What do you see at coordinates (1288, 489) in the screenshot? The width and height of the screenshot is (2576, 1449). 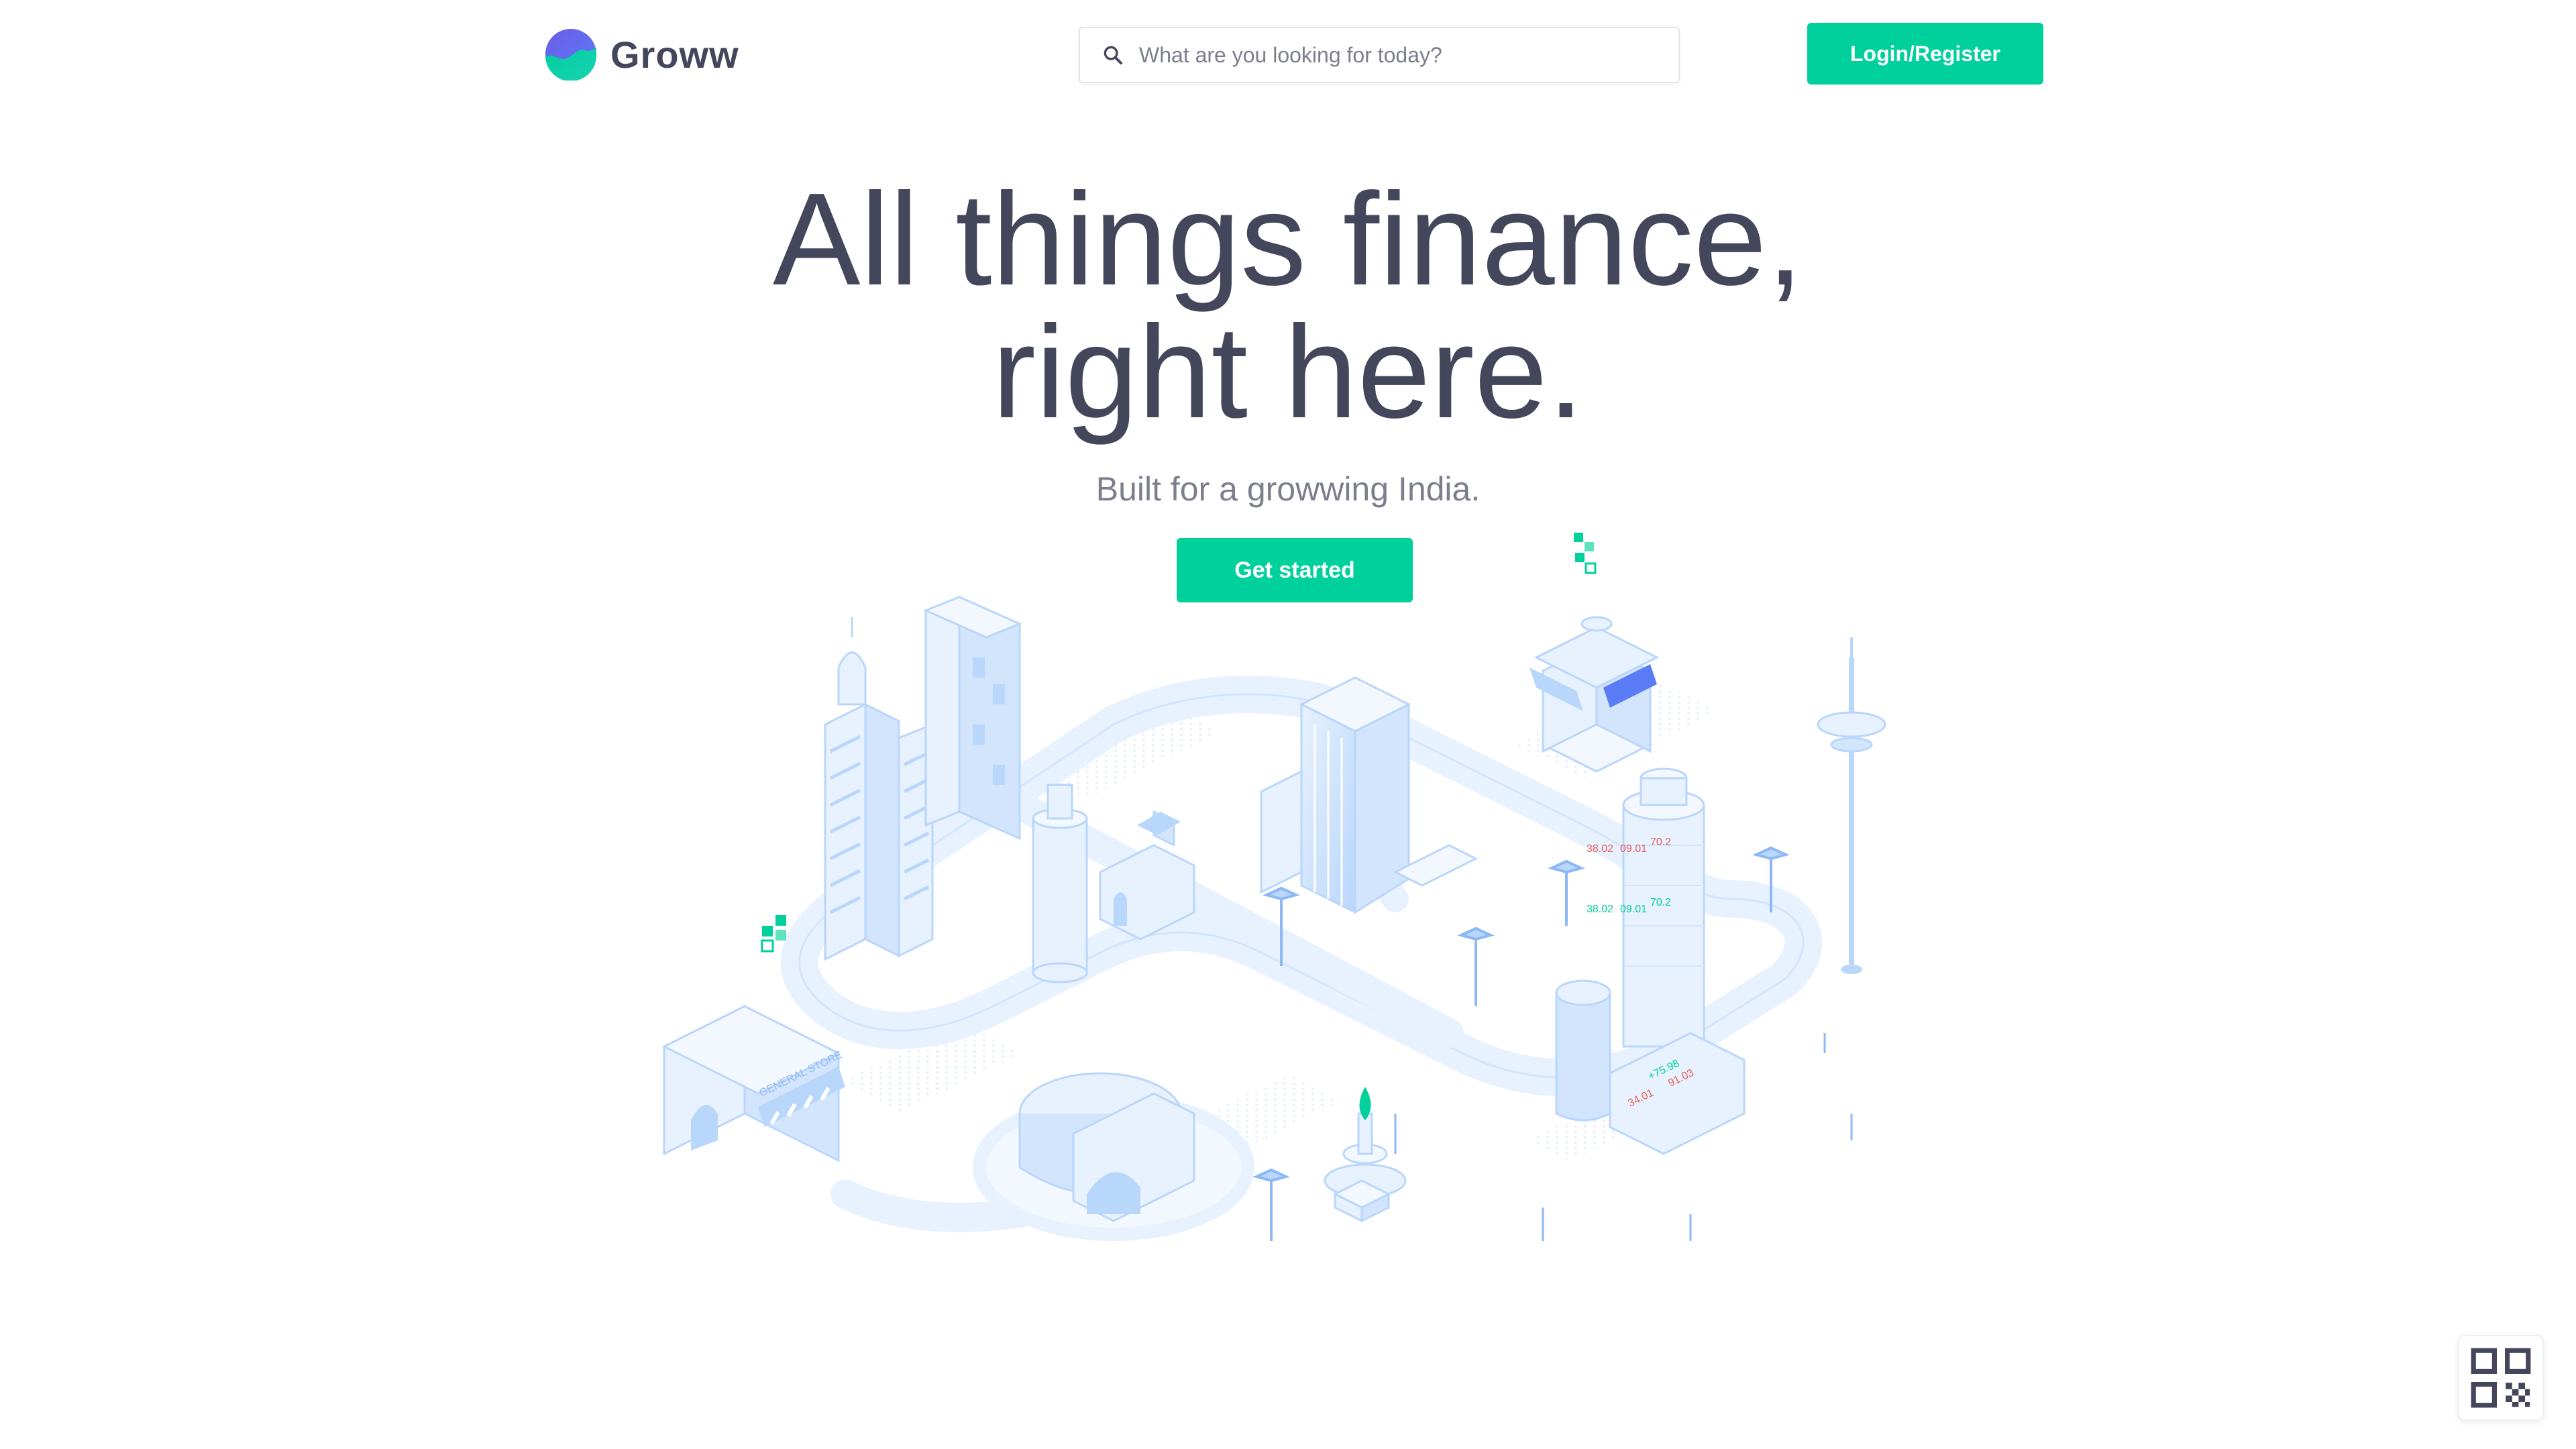 I see `hero-subtitle: Built for a growwing India.` at bounding box center [1288, 489].